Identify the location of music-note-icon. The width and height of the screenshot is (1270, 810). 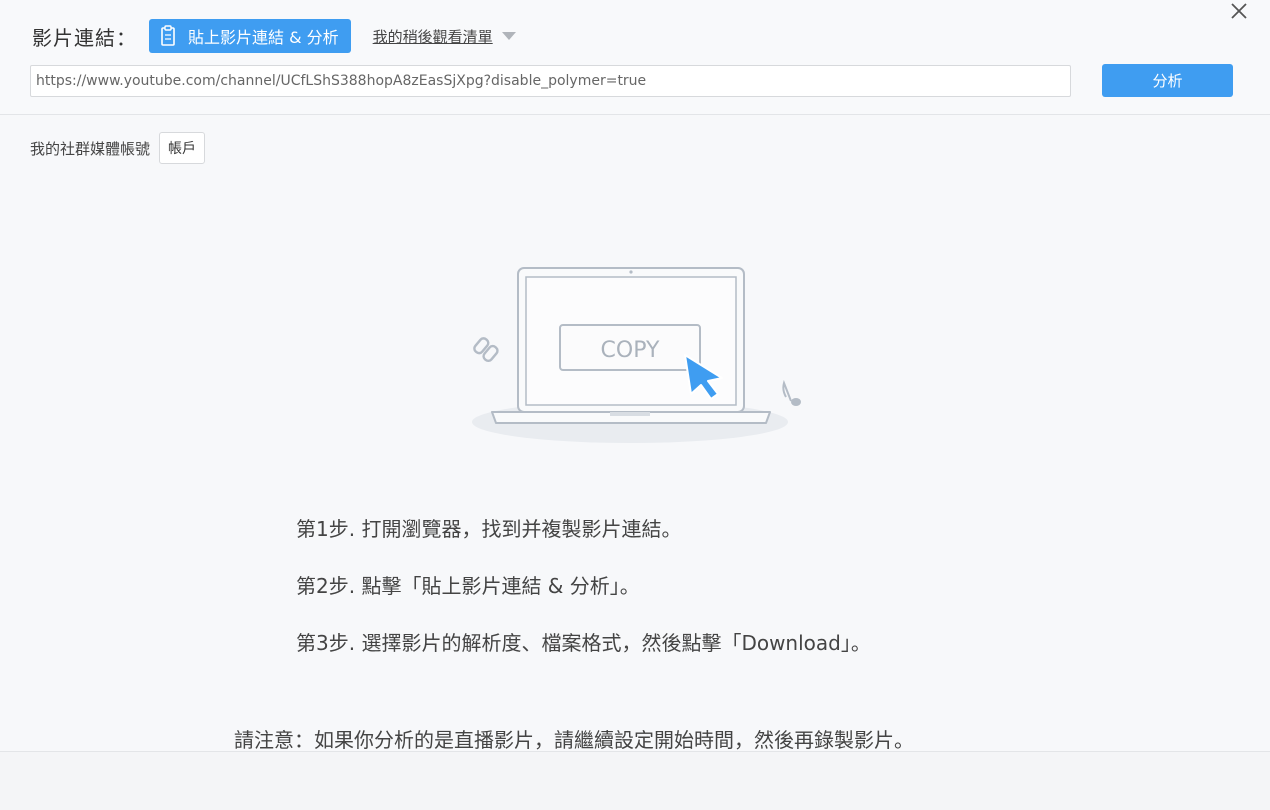
(791, 392).